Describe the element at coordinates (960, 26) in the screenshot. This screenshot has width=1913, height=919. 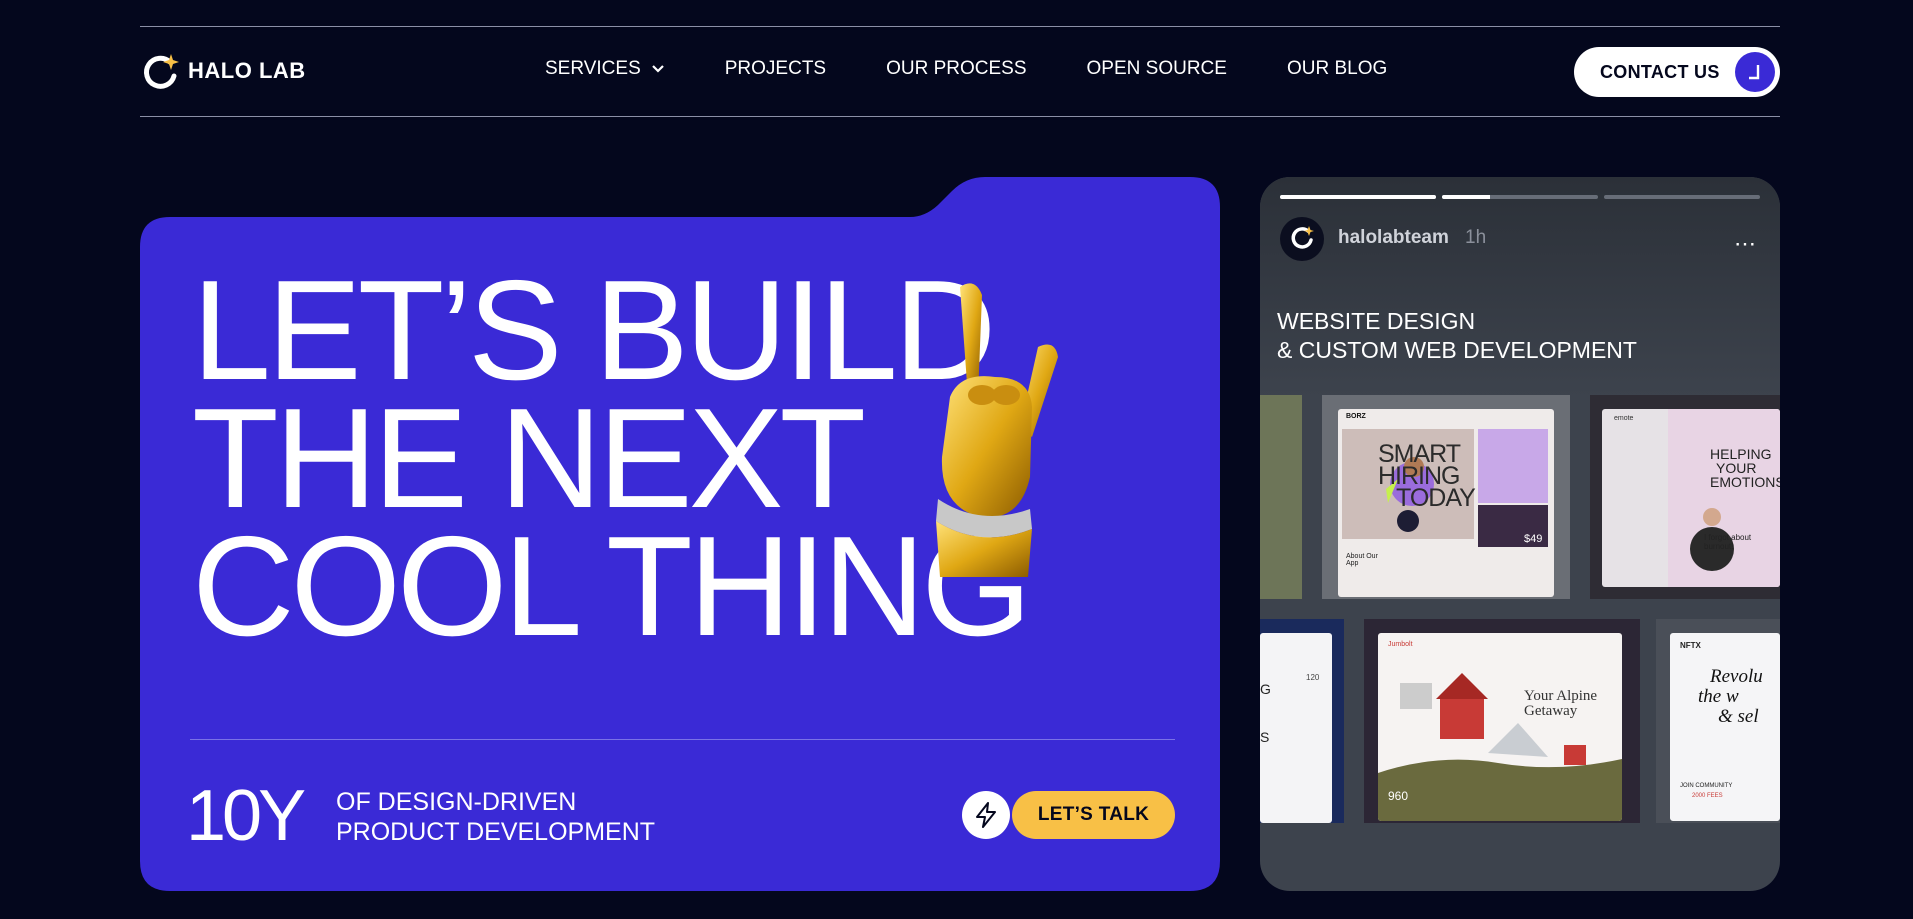
I see `header-top-rule` at that location.